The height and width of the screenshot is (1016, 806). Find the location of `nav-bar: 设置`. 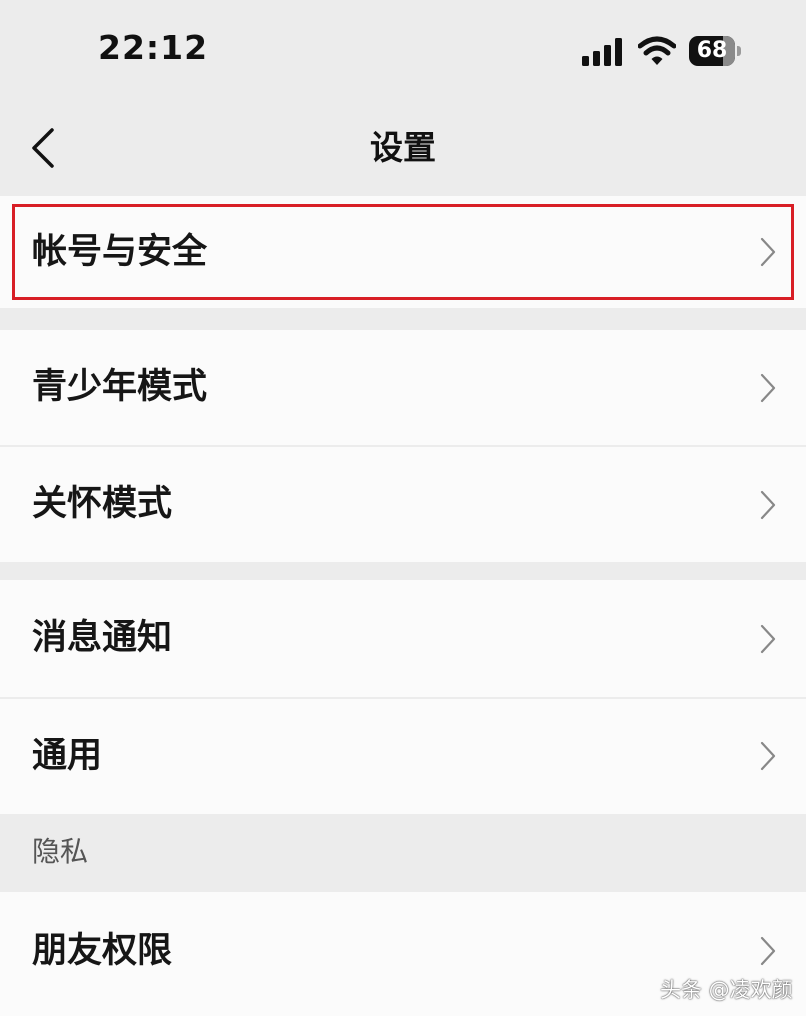

nav-bar: 设置 is located at coordinates (403, 148).